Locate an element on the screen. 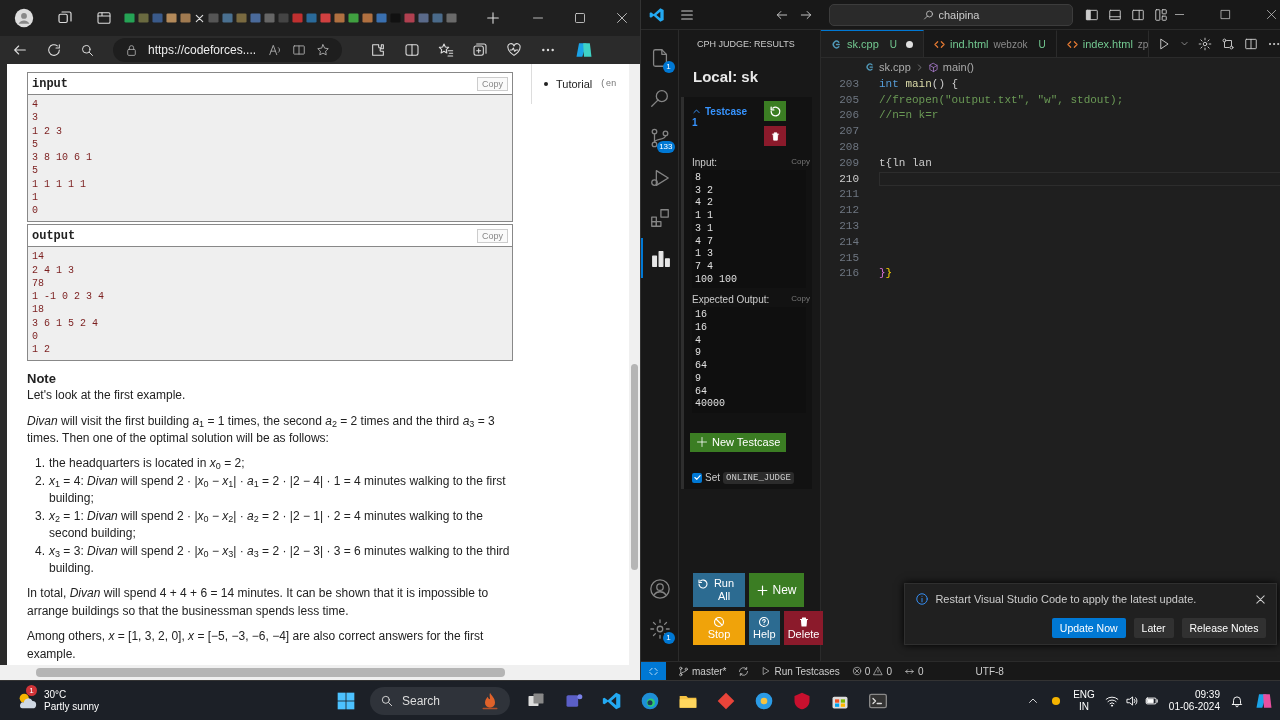 Image resolution: width=1280 pixels, height=720 pixels. editor-logo-icon is located at coordinates (657, 14).